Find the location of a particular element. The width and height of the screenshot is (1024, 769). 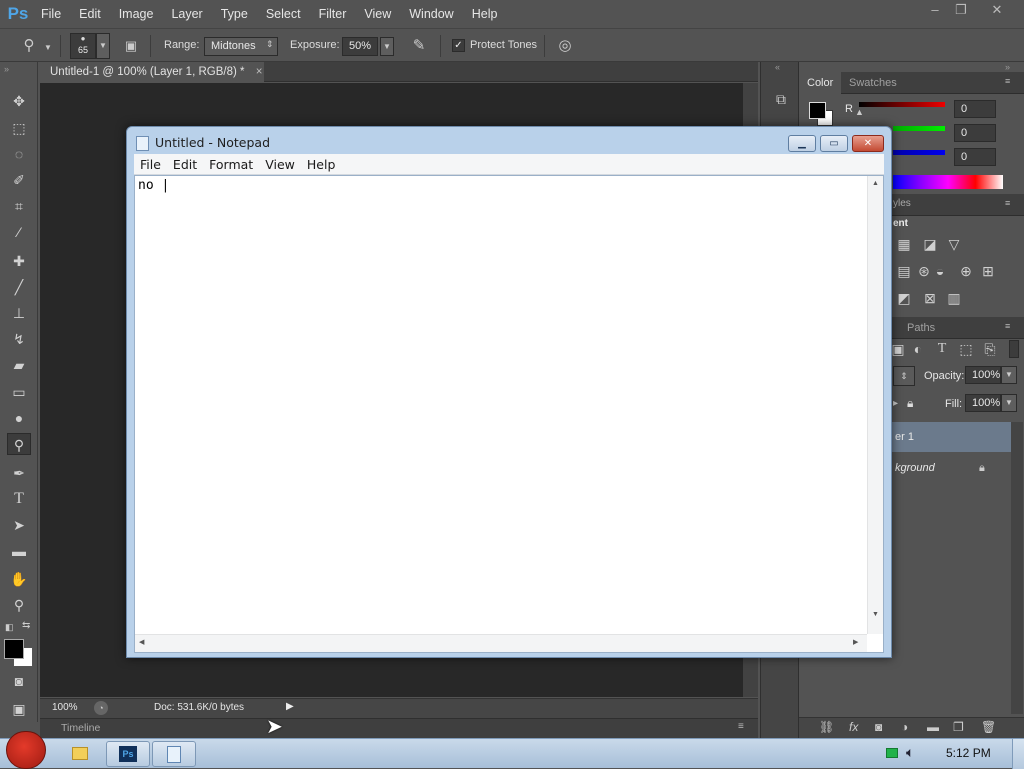

expand-icon: » is located at coordinates (6, 69).